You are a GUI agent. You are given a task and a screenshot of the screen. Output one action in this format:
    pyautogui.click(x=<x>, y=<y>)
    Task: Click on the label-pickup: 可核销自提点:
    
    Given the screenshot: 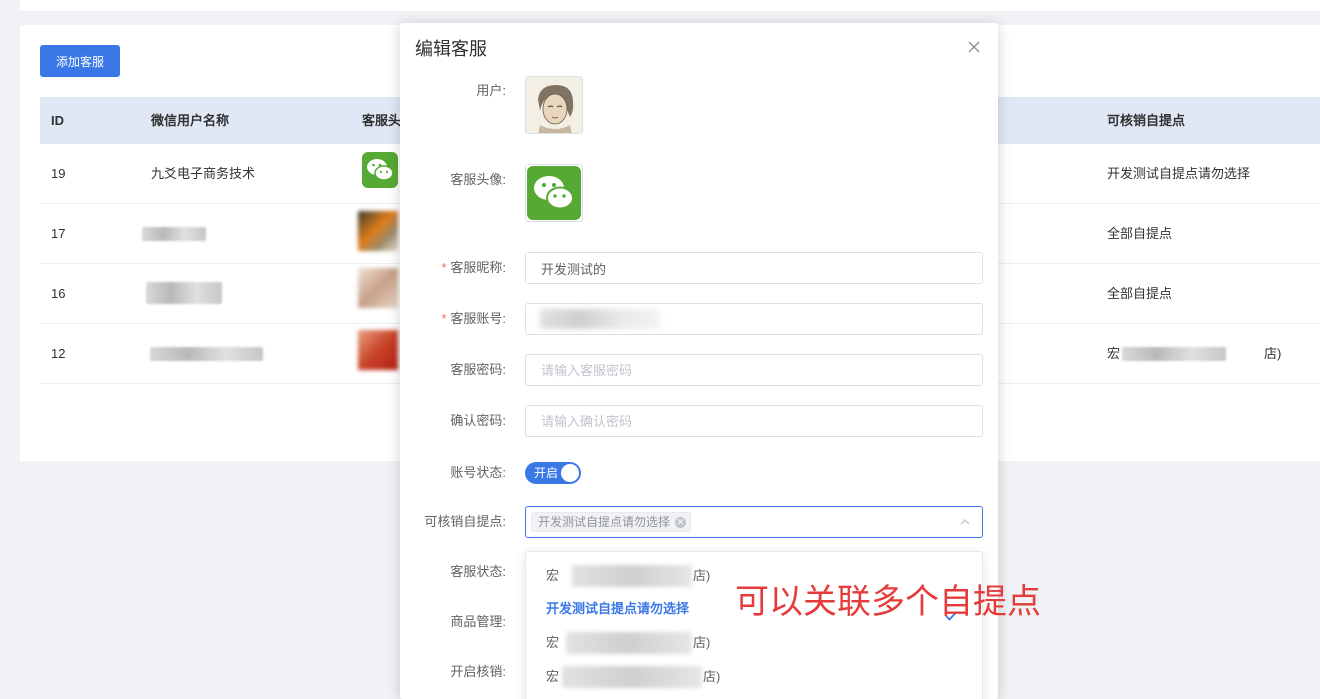 What is the action you would take?
    pyautogui.click(x=465, y=521)
    